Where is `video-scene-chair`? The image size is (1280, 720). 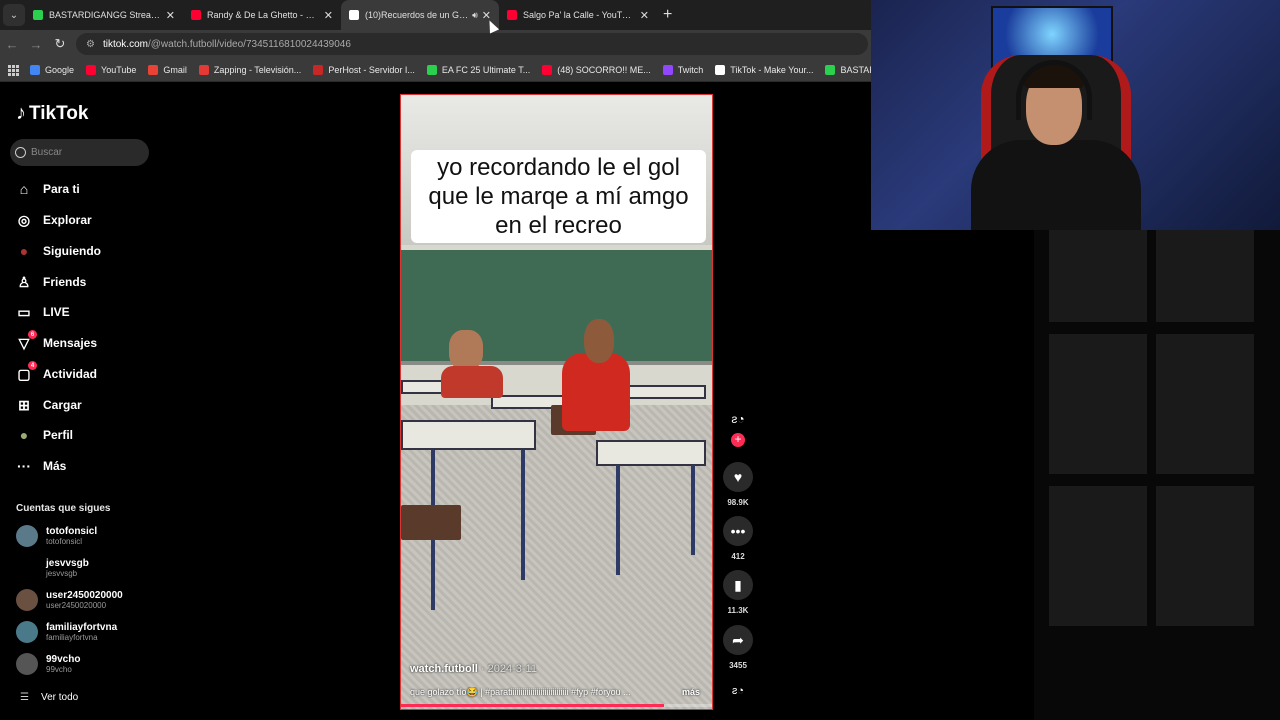 video-scene-chair is located at coordinates (431, 522).